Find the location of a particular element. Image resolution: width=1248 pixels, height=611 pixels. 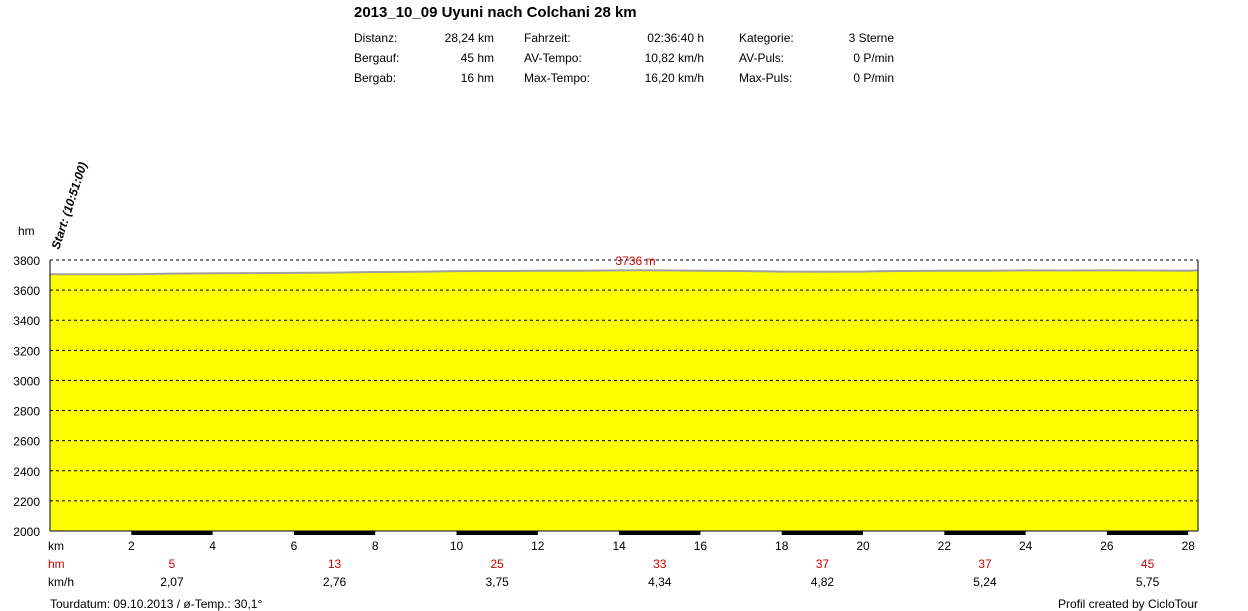

speed-row-value: 3,75 is located at coordinates (497, 582).